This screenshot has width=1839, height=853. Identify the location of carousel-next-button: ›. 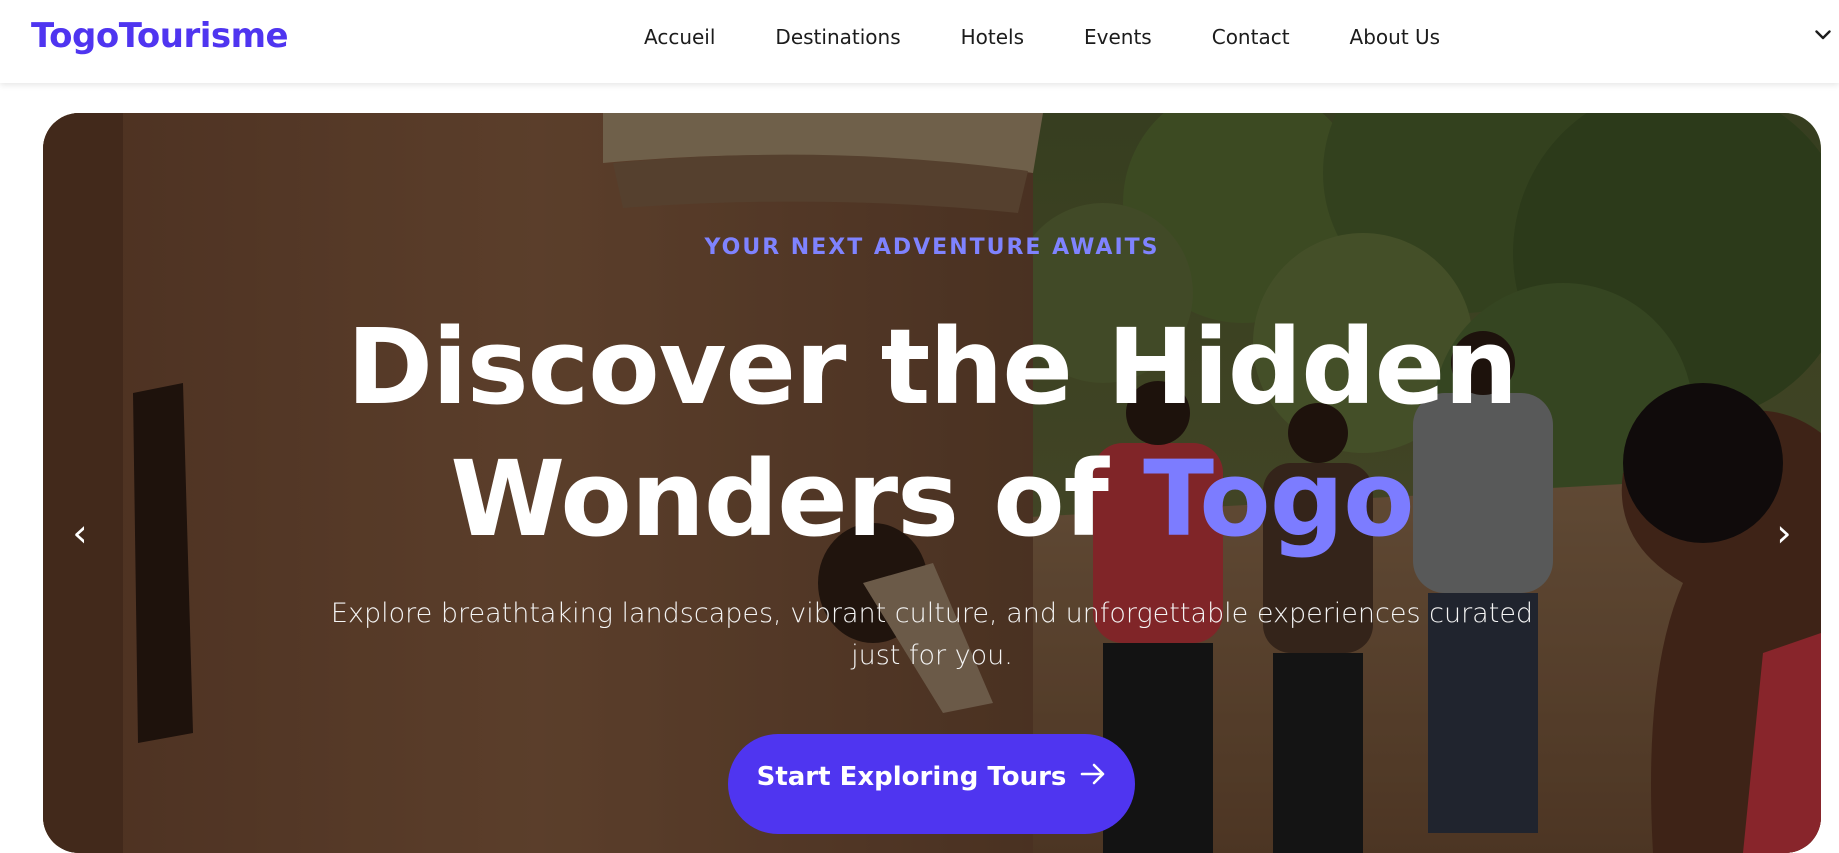
(1784, 533).